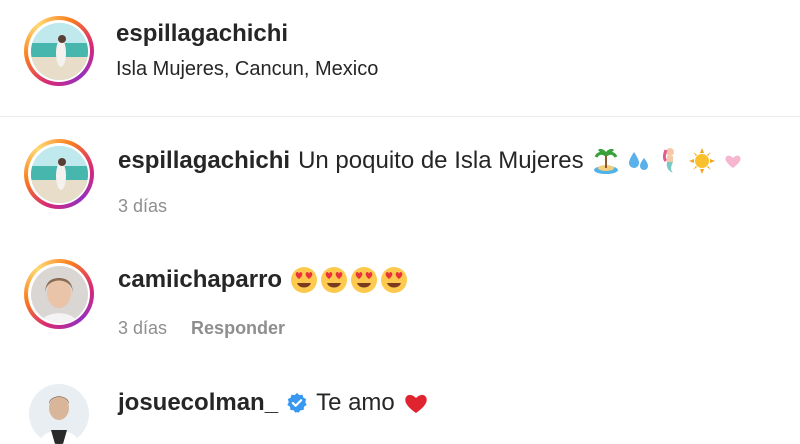  I want to click on comment-2: camiichaparro, so click(263, 280).